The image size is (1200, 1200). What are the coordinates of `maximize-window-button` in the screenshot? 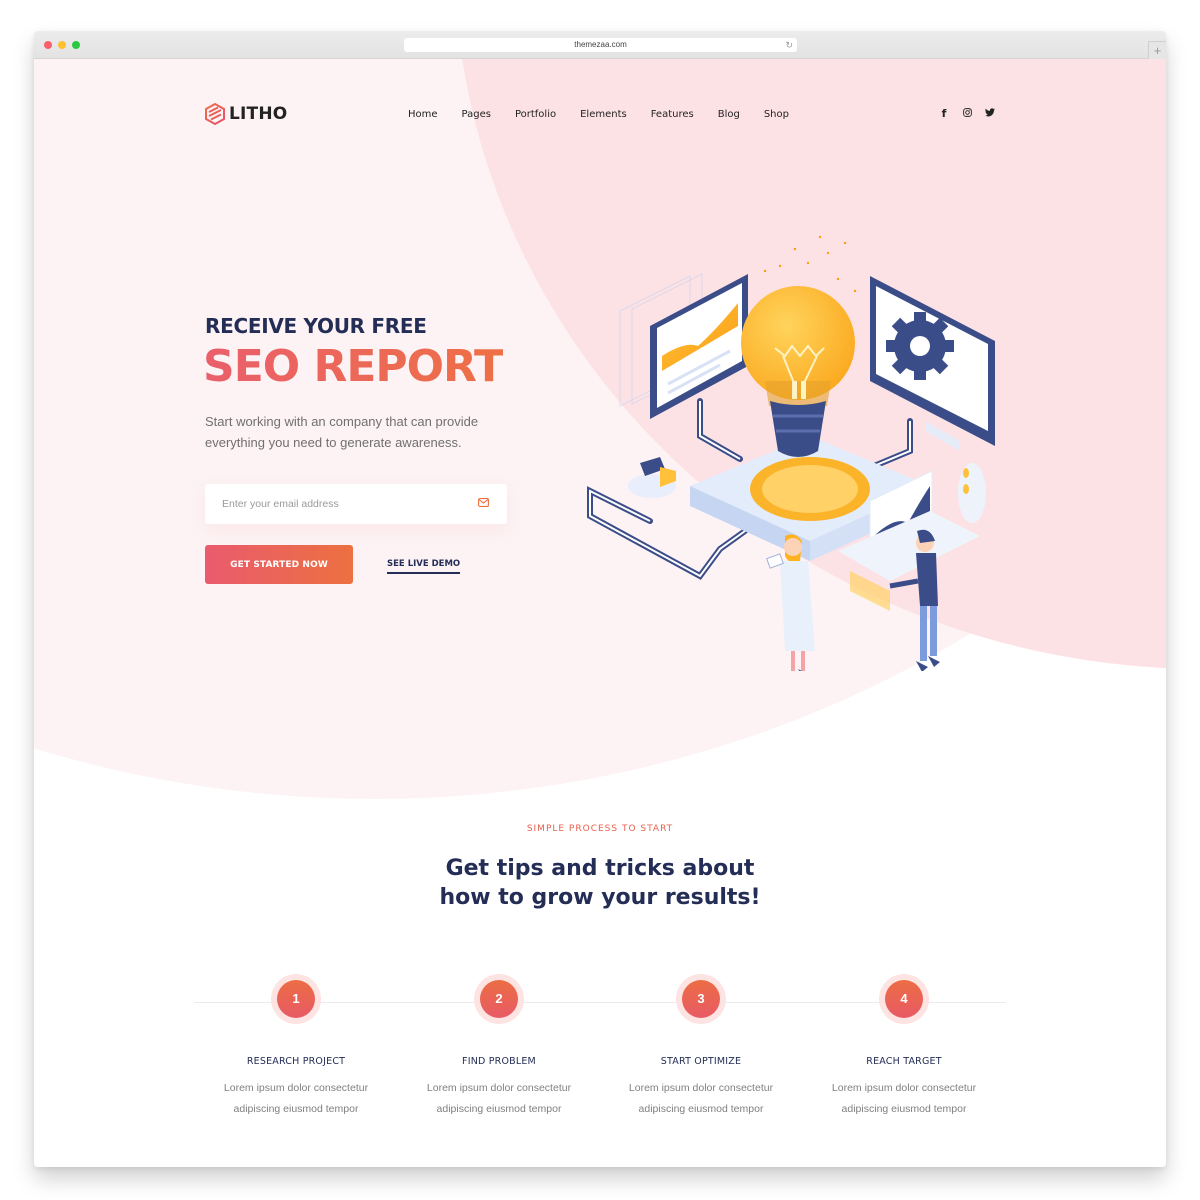 It's located at (76, 45).